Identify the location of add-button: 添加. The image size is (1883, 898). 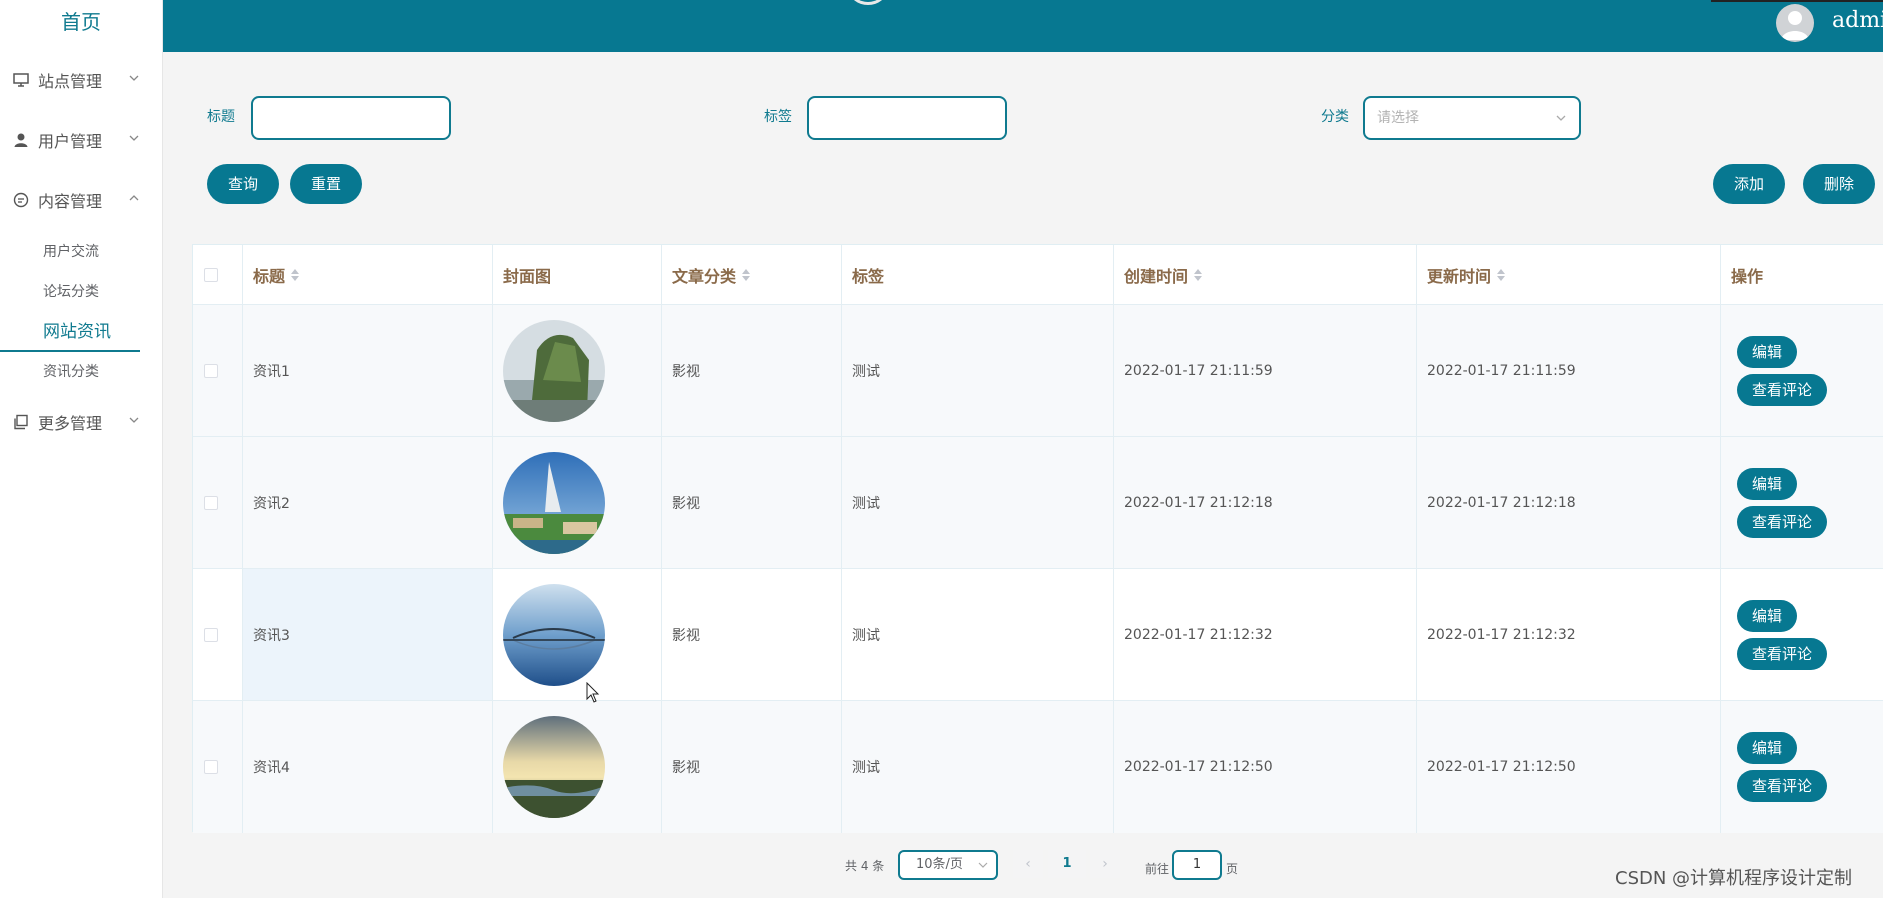
(1749, 184).